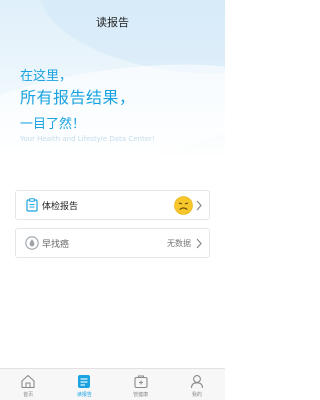 The image size is (320, 400). Describe the element at coordinates (87, 139) in the screenshot. I see `hero-subtitle: Your Health and Lifestyle Data Center!` at that location.